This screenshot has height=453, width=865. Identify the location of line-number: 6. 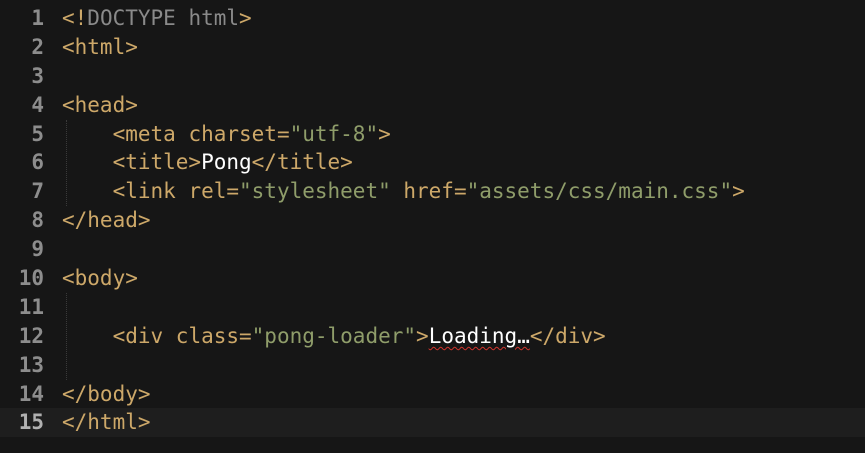
(37, 162).